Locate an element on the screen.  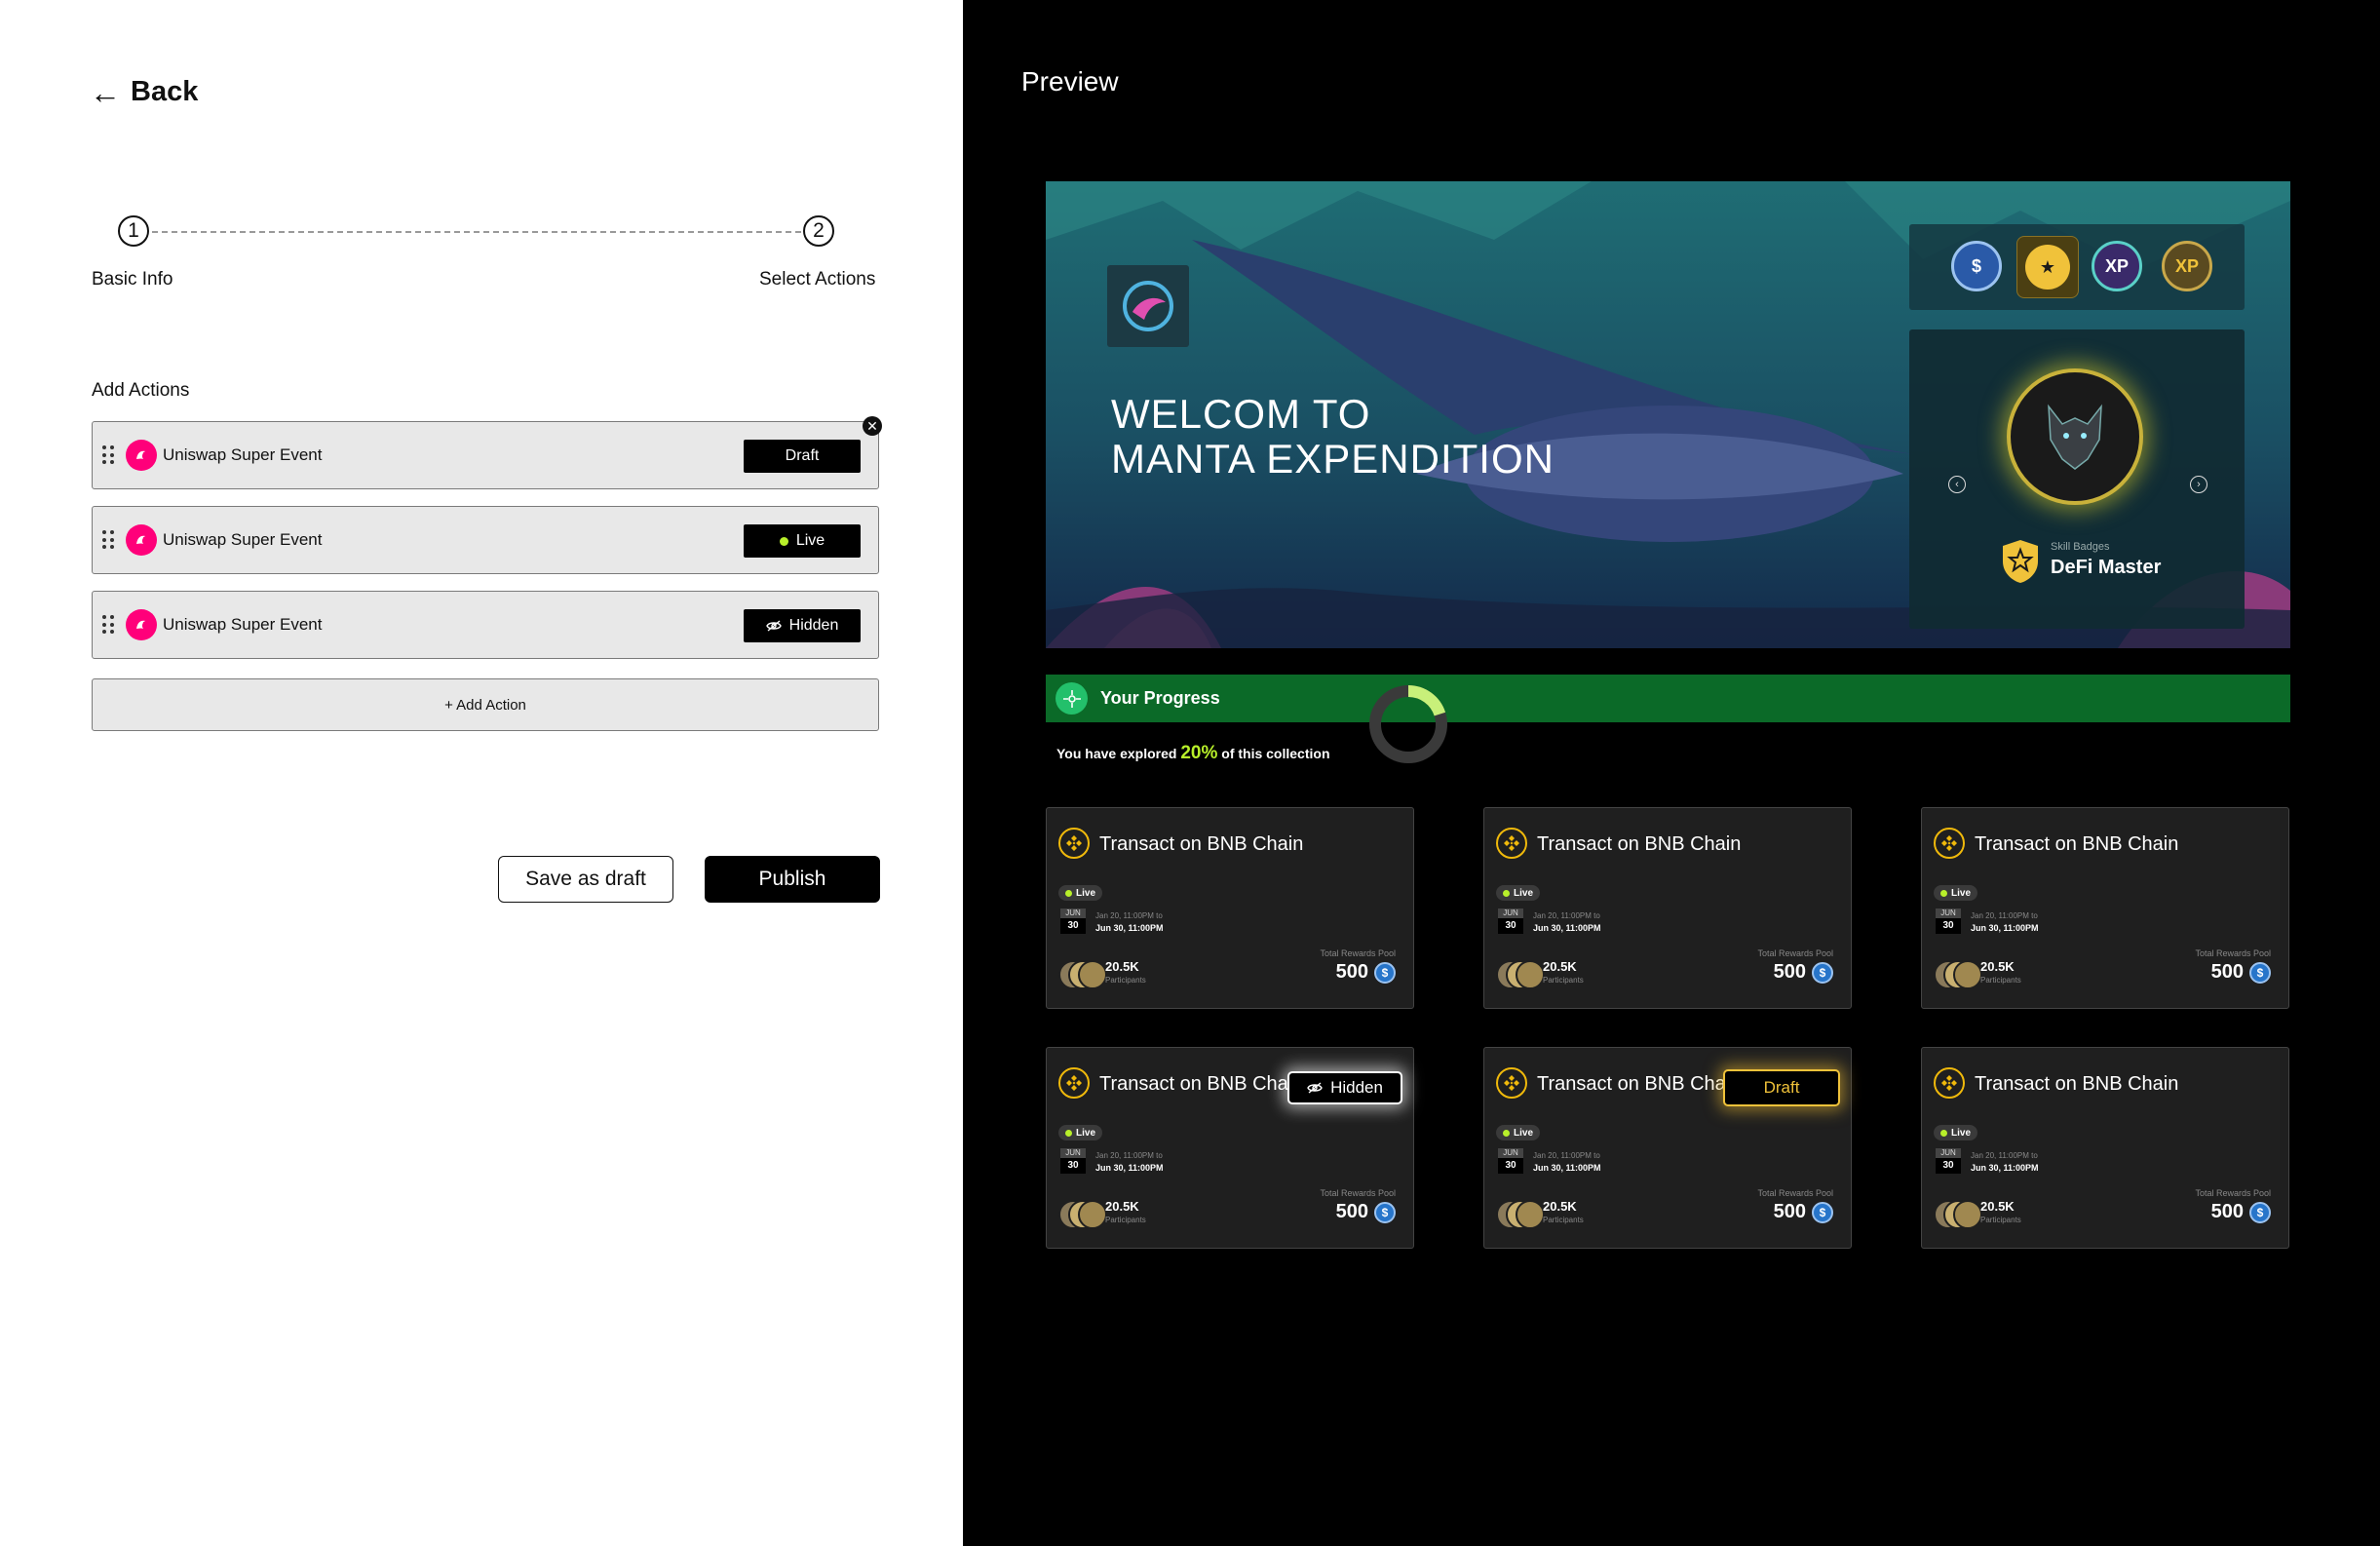
overlay-label: Hidden is located at coordinates (1356, 1087).